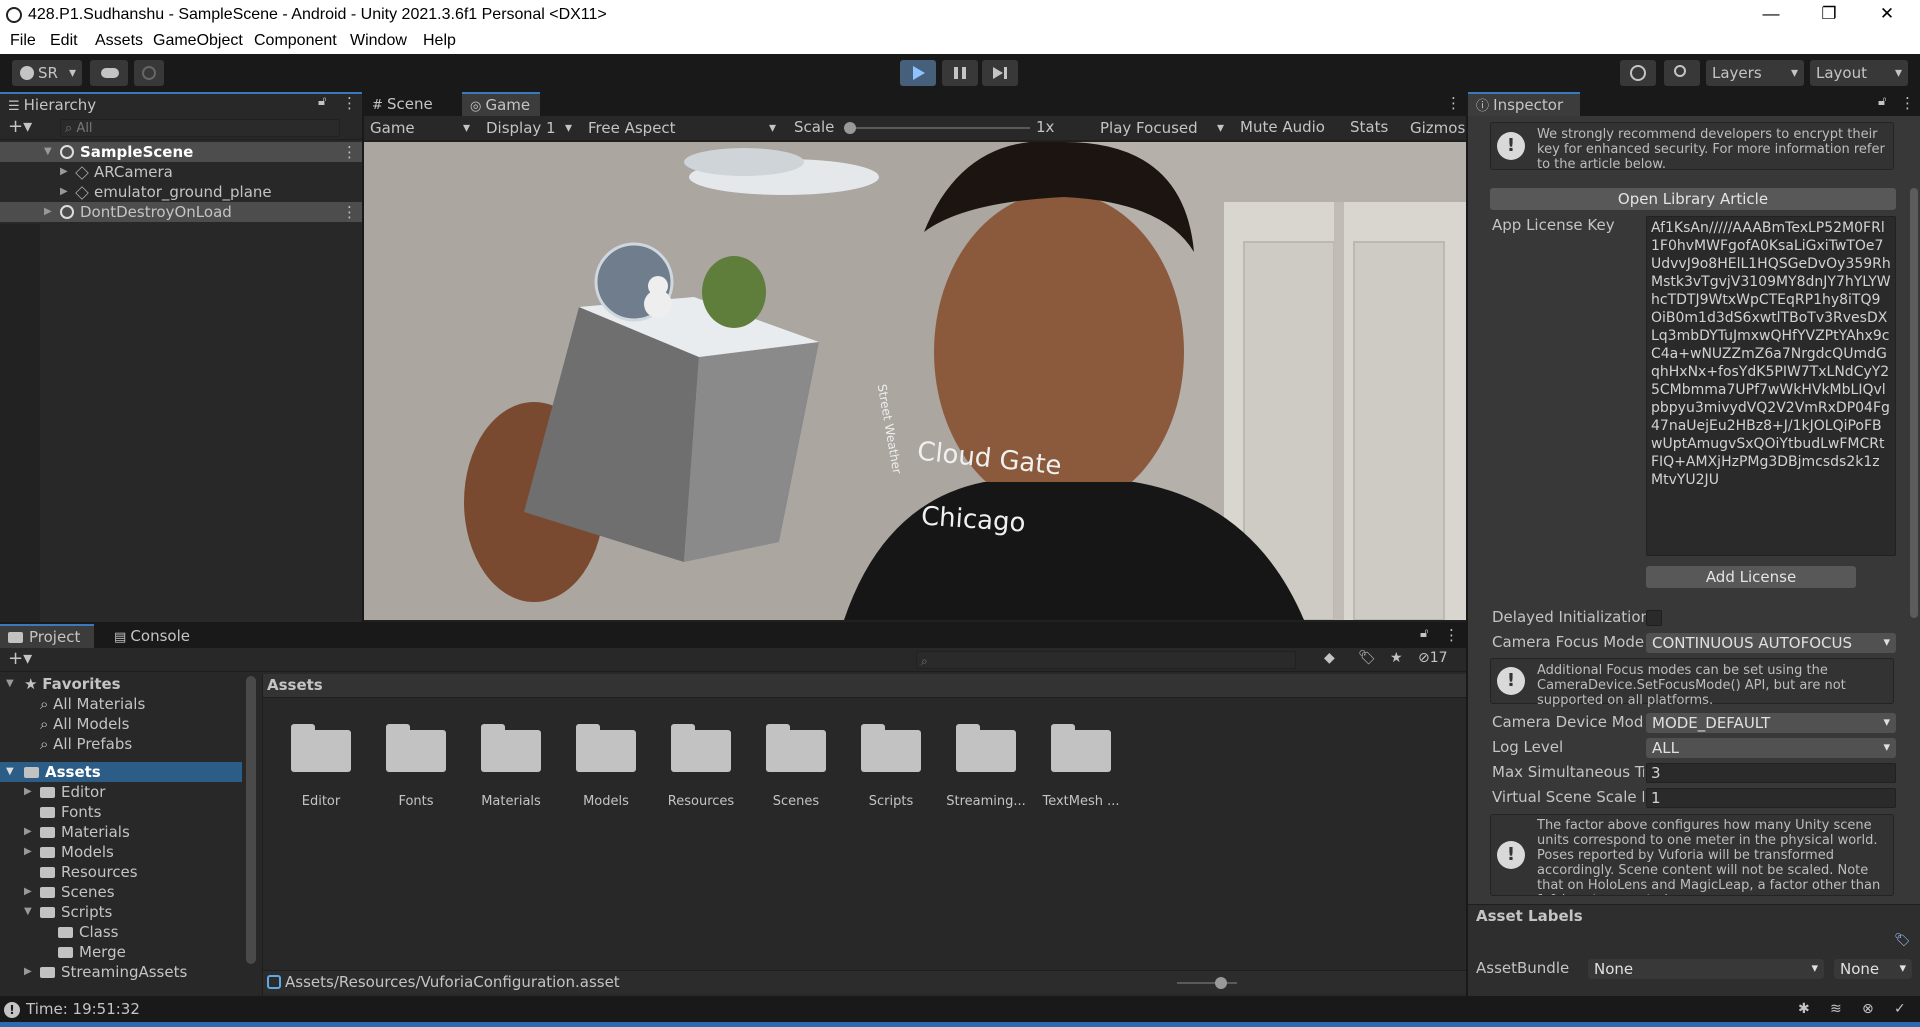  Describe the element at coordinates (123, 812) in the screenshot. I see `tree-fonts: Fonts` at that location.